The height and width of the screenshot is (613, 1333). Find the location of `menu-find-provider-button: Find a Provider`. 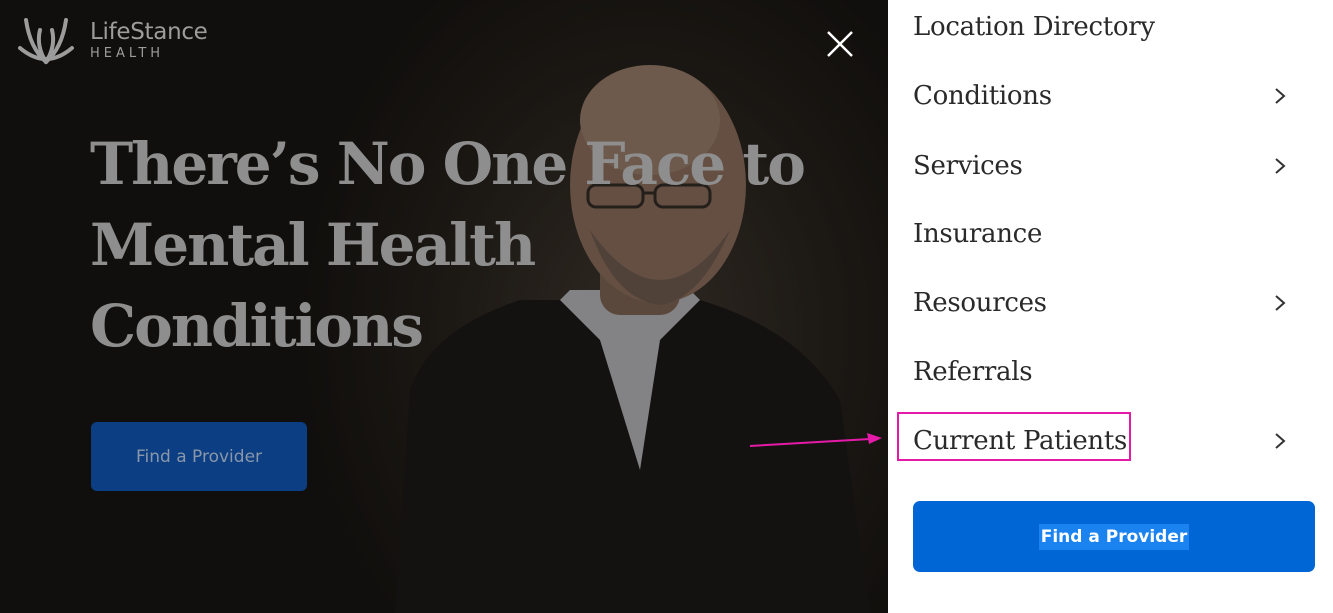

menu-find-provider-button: Find a Provider is located at coordinates (1114, 536).